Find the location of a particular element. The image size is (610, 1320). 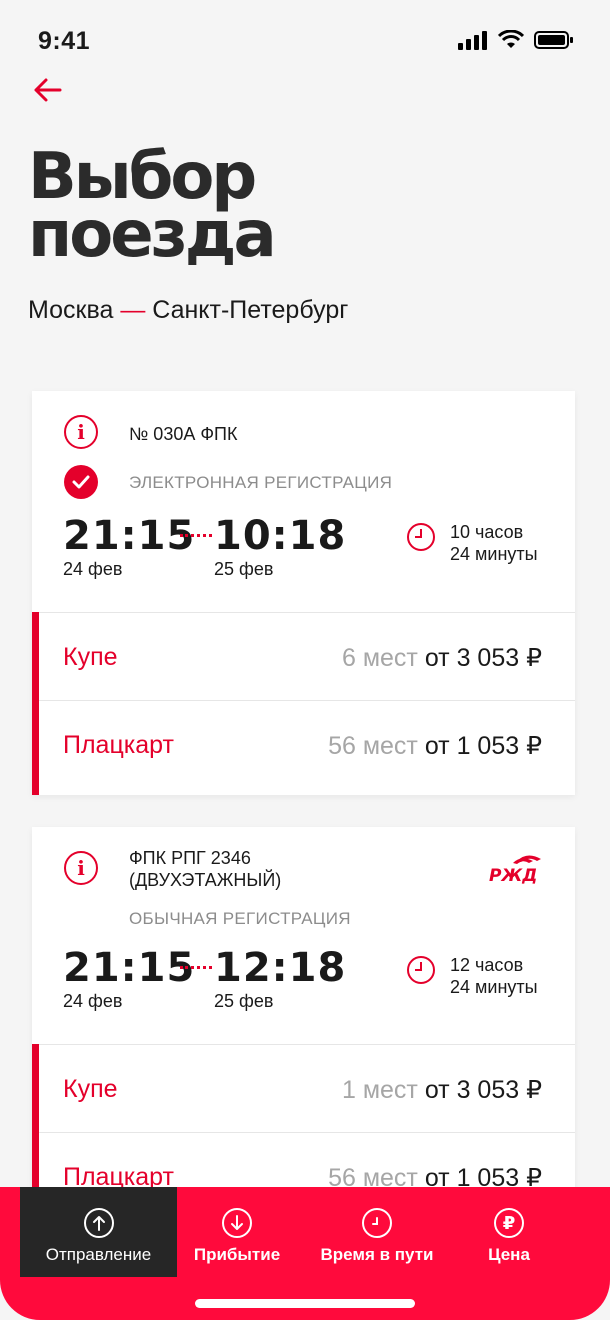

route-dash: — is located at coordinates (133, 310).